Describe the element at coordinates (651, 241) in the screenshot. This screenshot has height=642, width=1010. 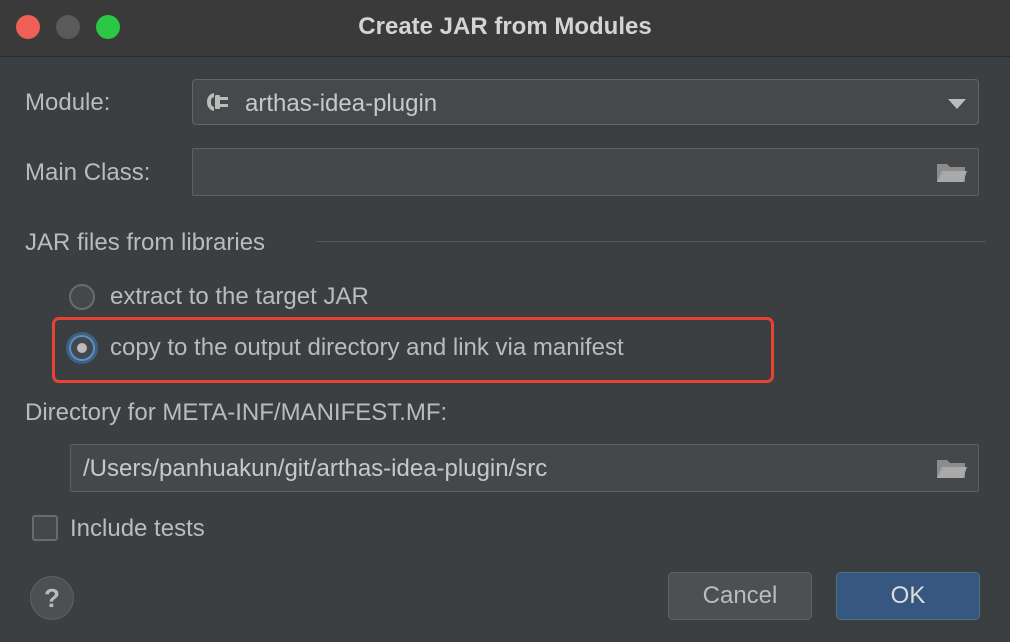
I see `section-separator` at that location.